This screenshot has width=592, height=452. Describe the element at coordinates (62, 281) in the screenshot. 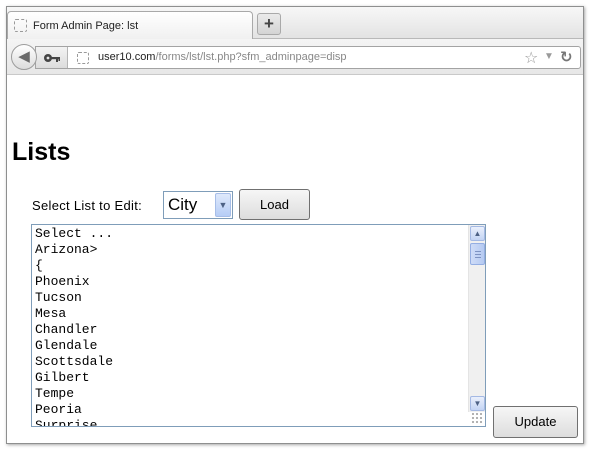

I see `list-line: Phoenix` at that location.